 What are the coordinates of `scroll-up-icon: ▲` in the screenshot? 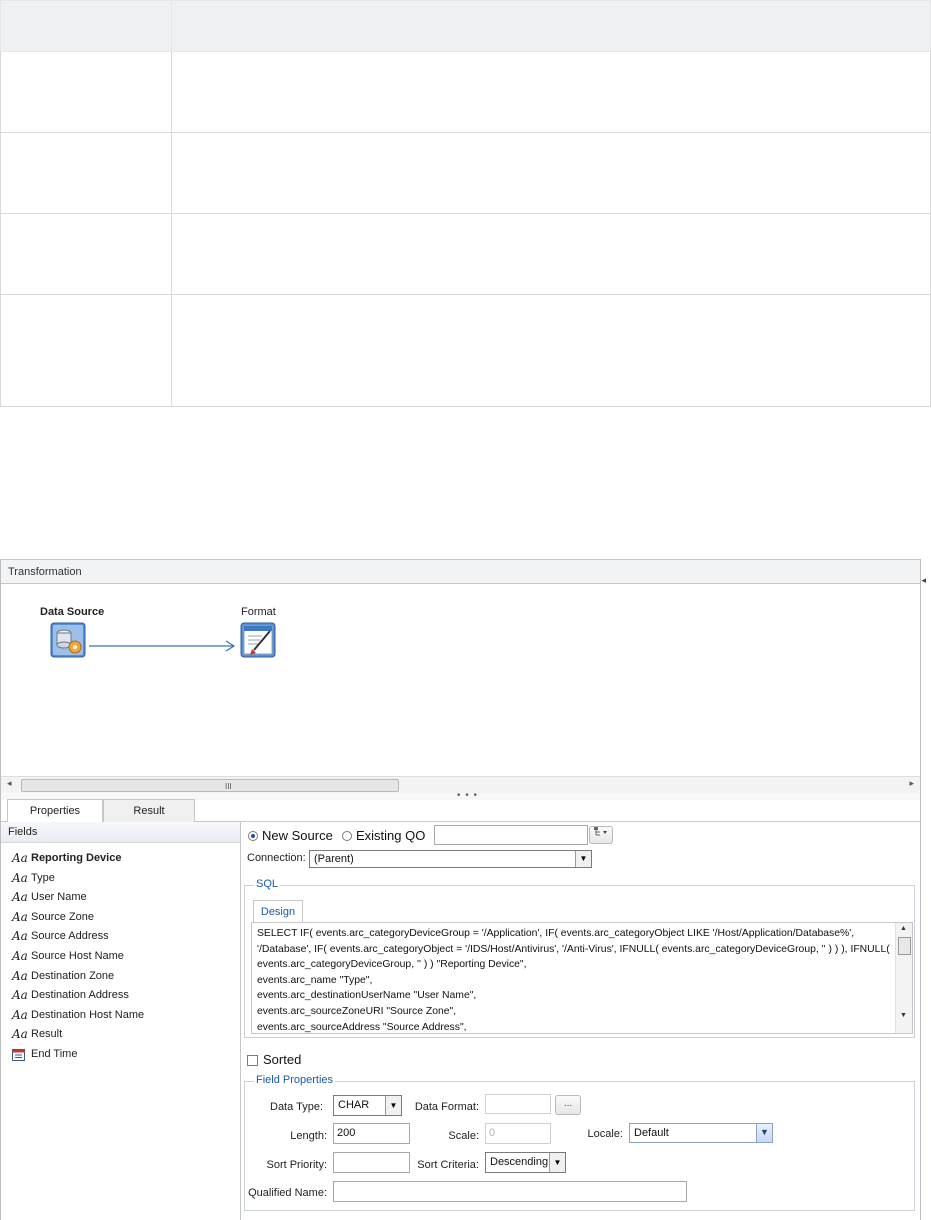 It's located at (903, 928).